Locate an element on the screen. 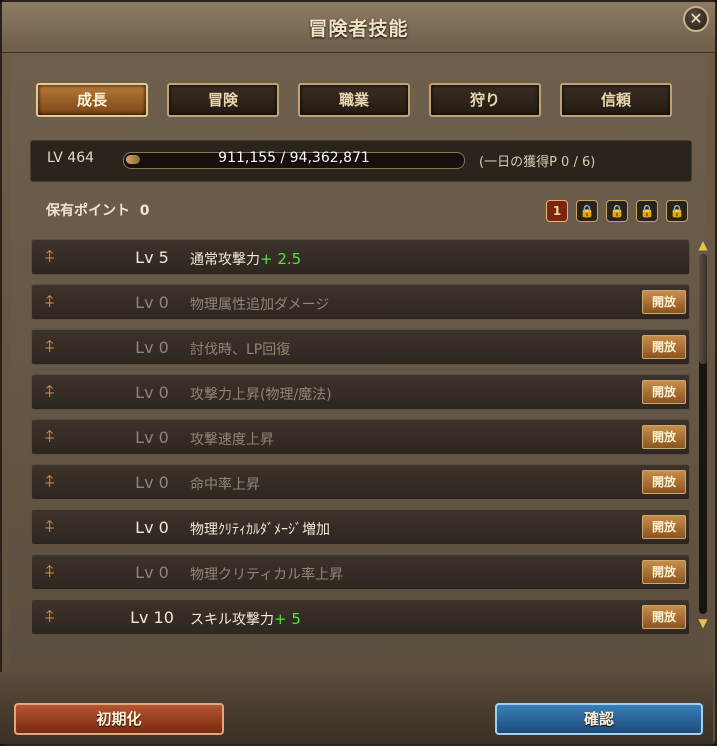 The image size is (717, 746). footer: 初期化 確認 is located at coordinates (356, 708).